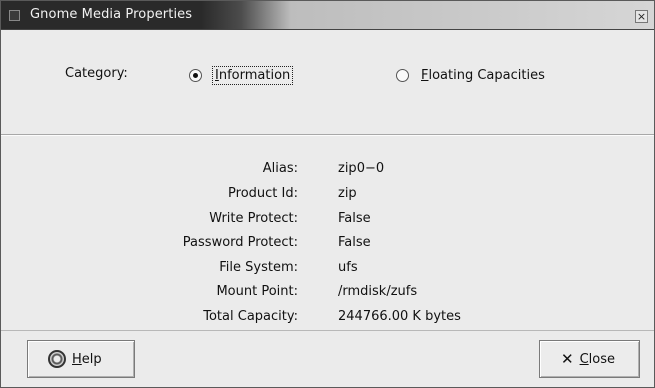  Describe the element at coordinates (253, 218) in the screenshot. I see `info-label: Write Protect:` at that location.